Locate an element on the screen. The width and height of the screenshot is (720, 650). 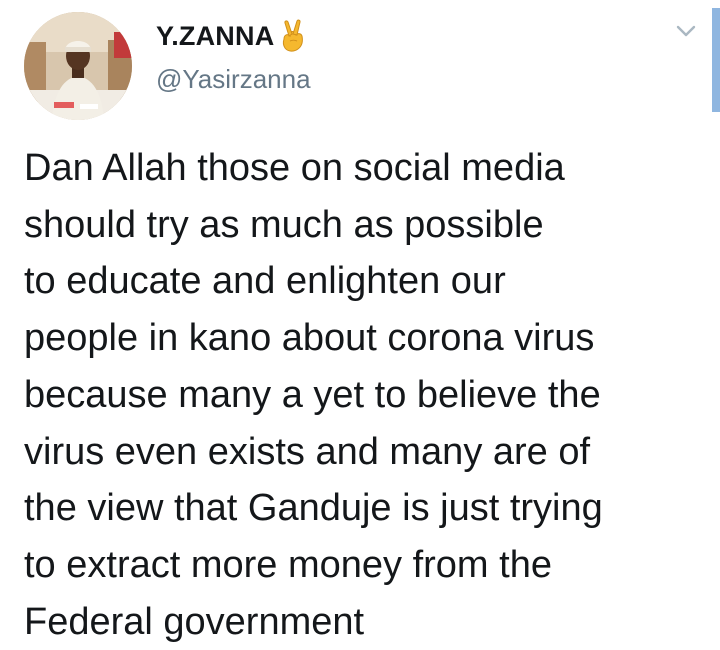
avatar is located at coordinates (78, 66).